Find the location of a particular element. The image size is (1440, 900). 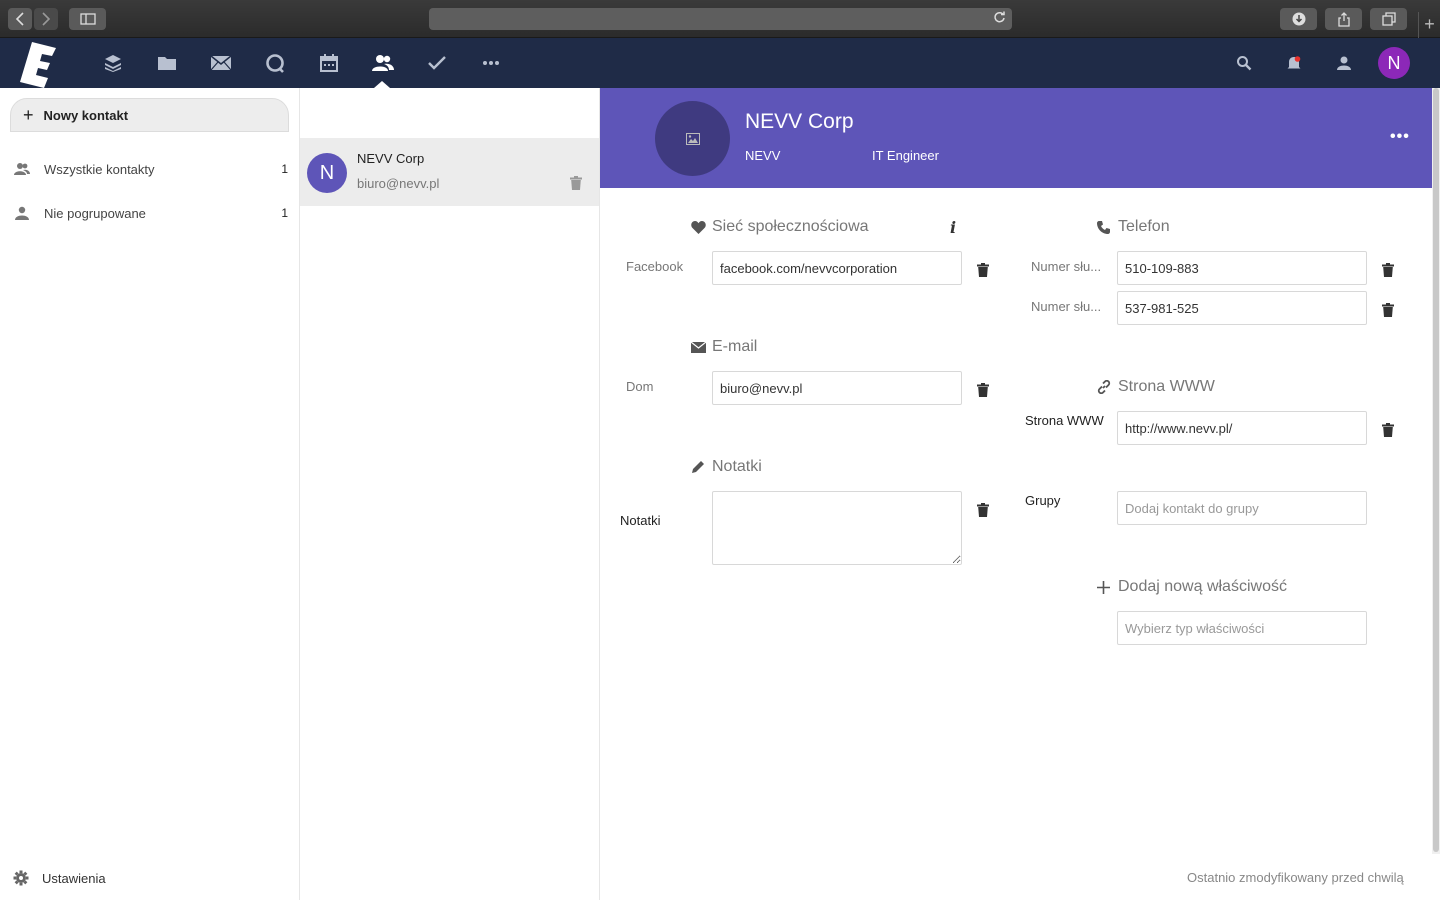

dashboard-icon is located at coordinates (113, 63).